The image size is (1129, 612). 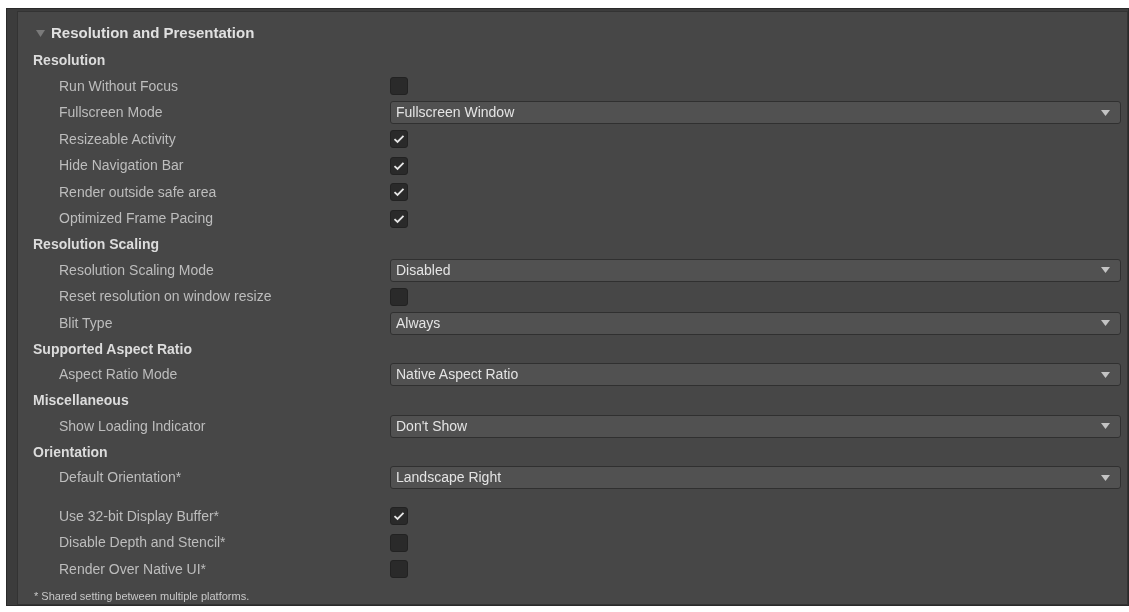 What do you see at coordinates (96, 244) in the screenshot?
I see `group-title: Resolution Scaling` at bounding box center [96, 244].